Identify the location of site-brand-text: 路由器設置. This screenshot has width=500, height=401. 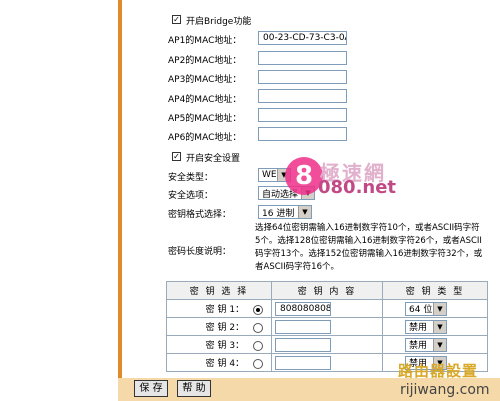
(438, 371).